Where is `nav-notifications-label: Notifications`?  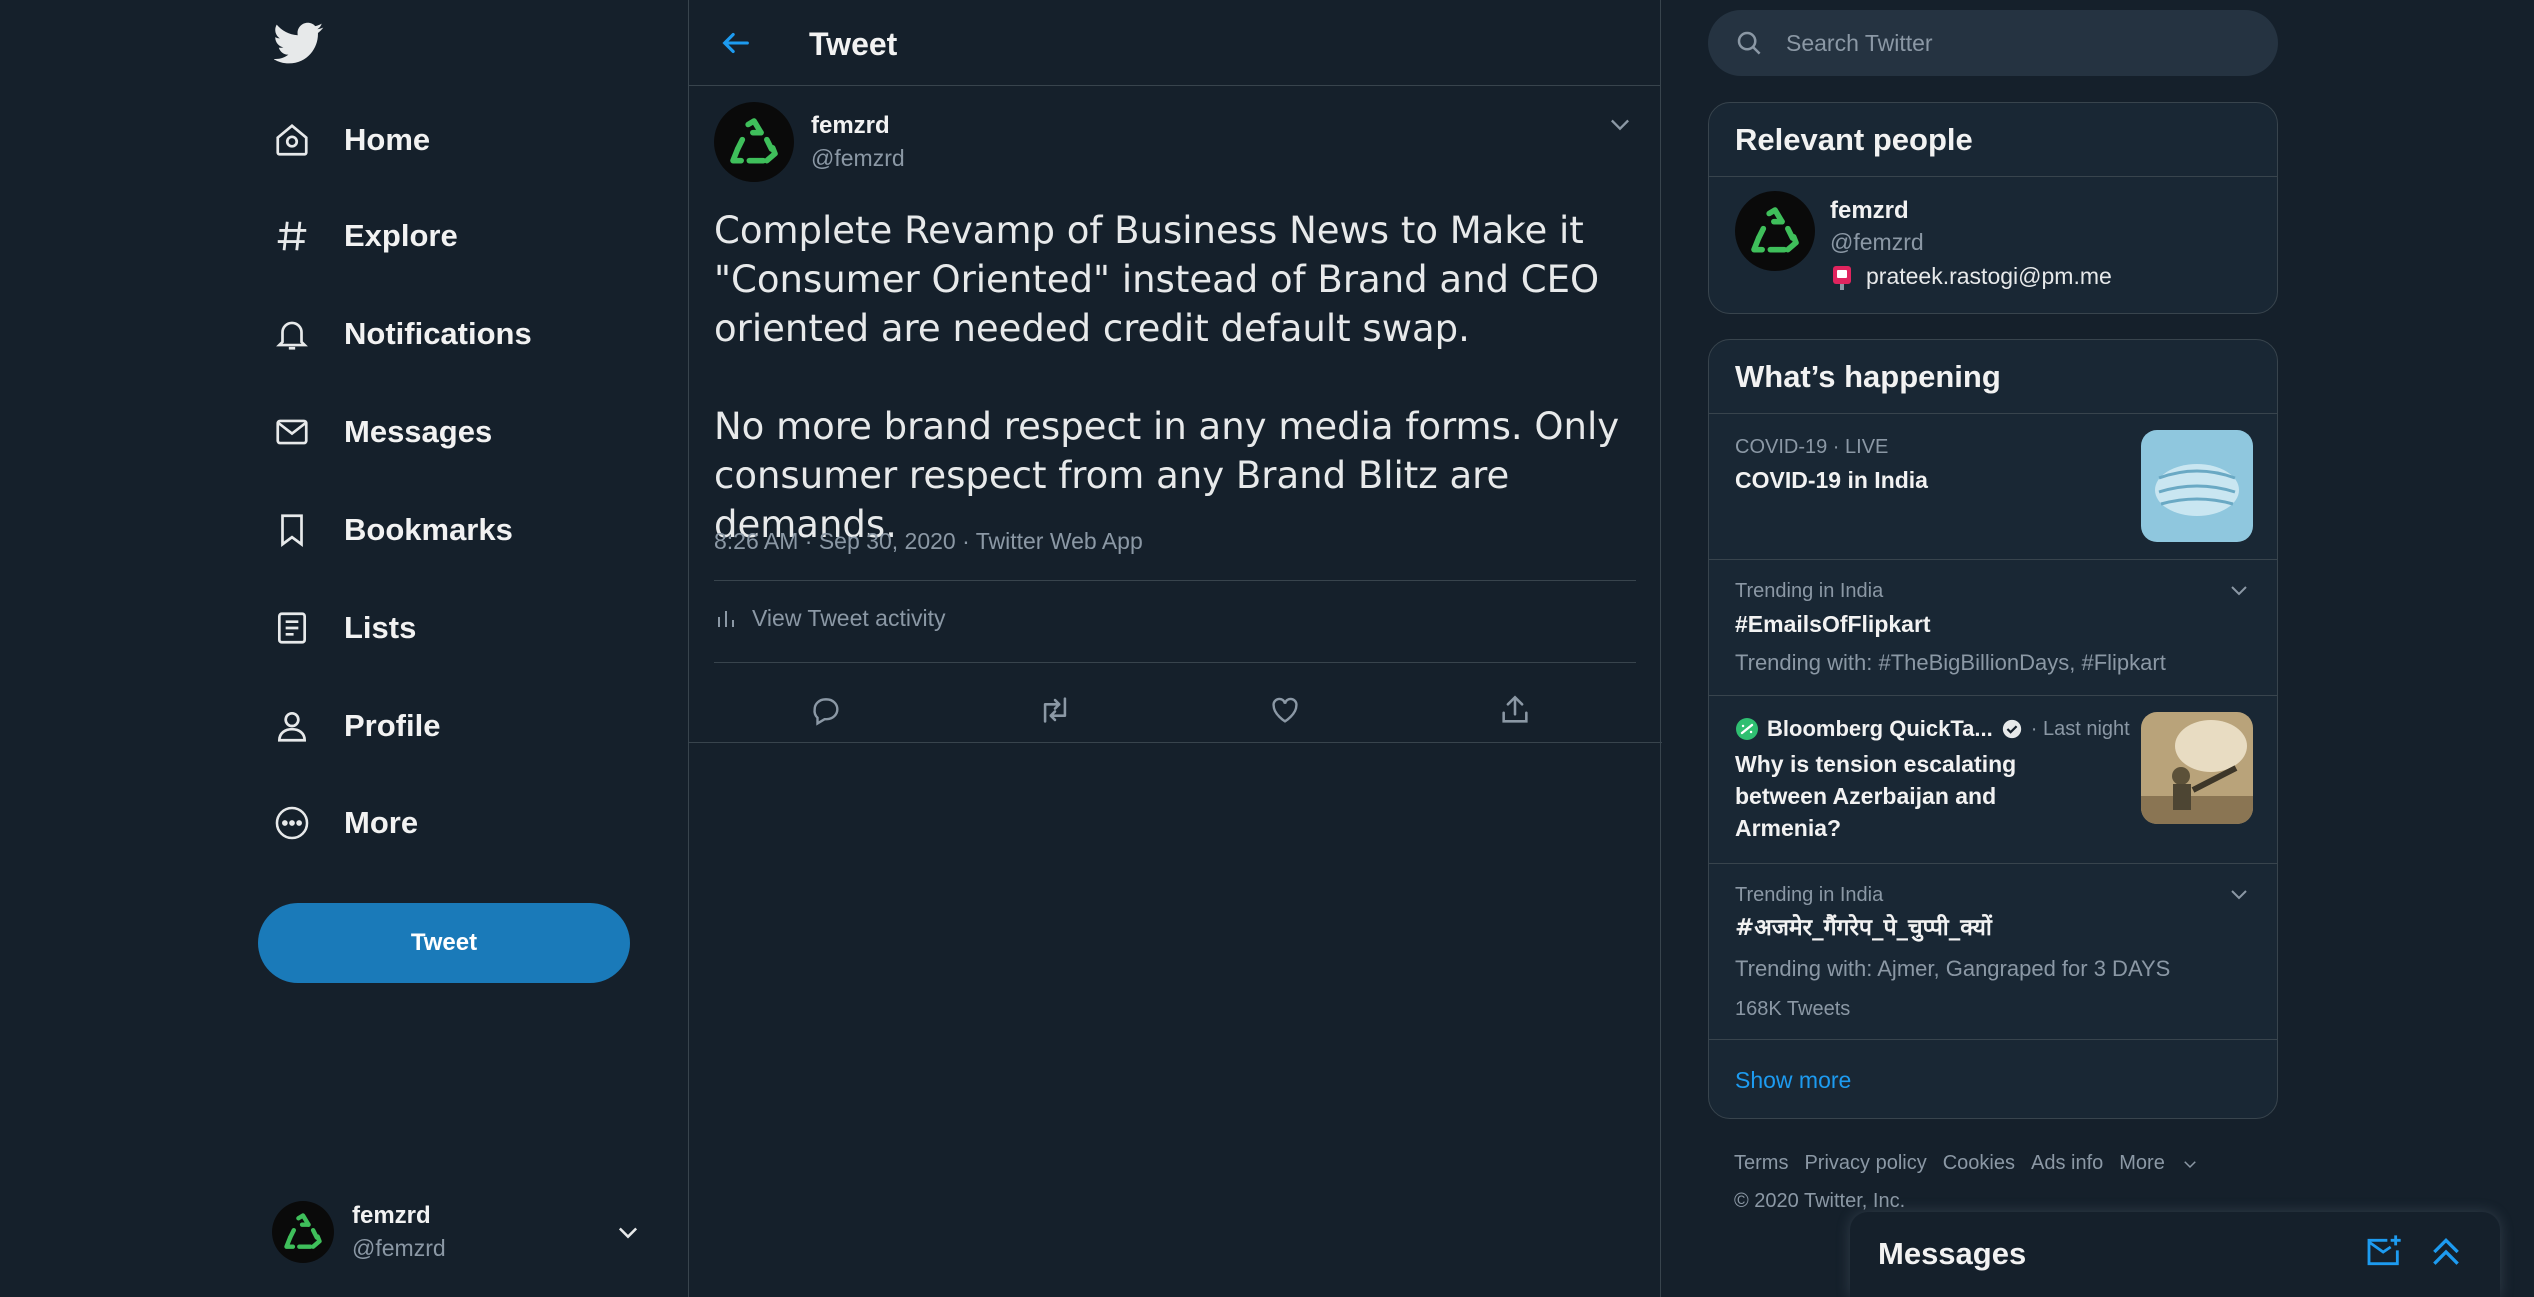
nav-notifications-label: Notifications is located at coordinates (438, 333).